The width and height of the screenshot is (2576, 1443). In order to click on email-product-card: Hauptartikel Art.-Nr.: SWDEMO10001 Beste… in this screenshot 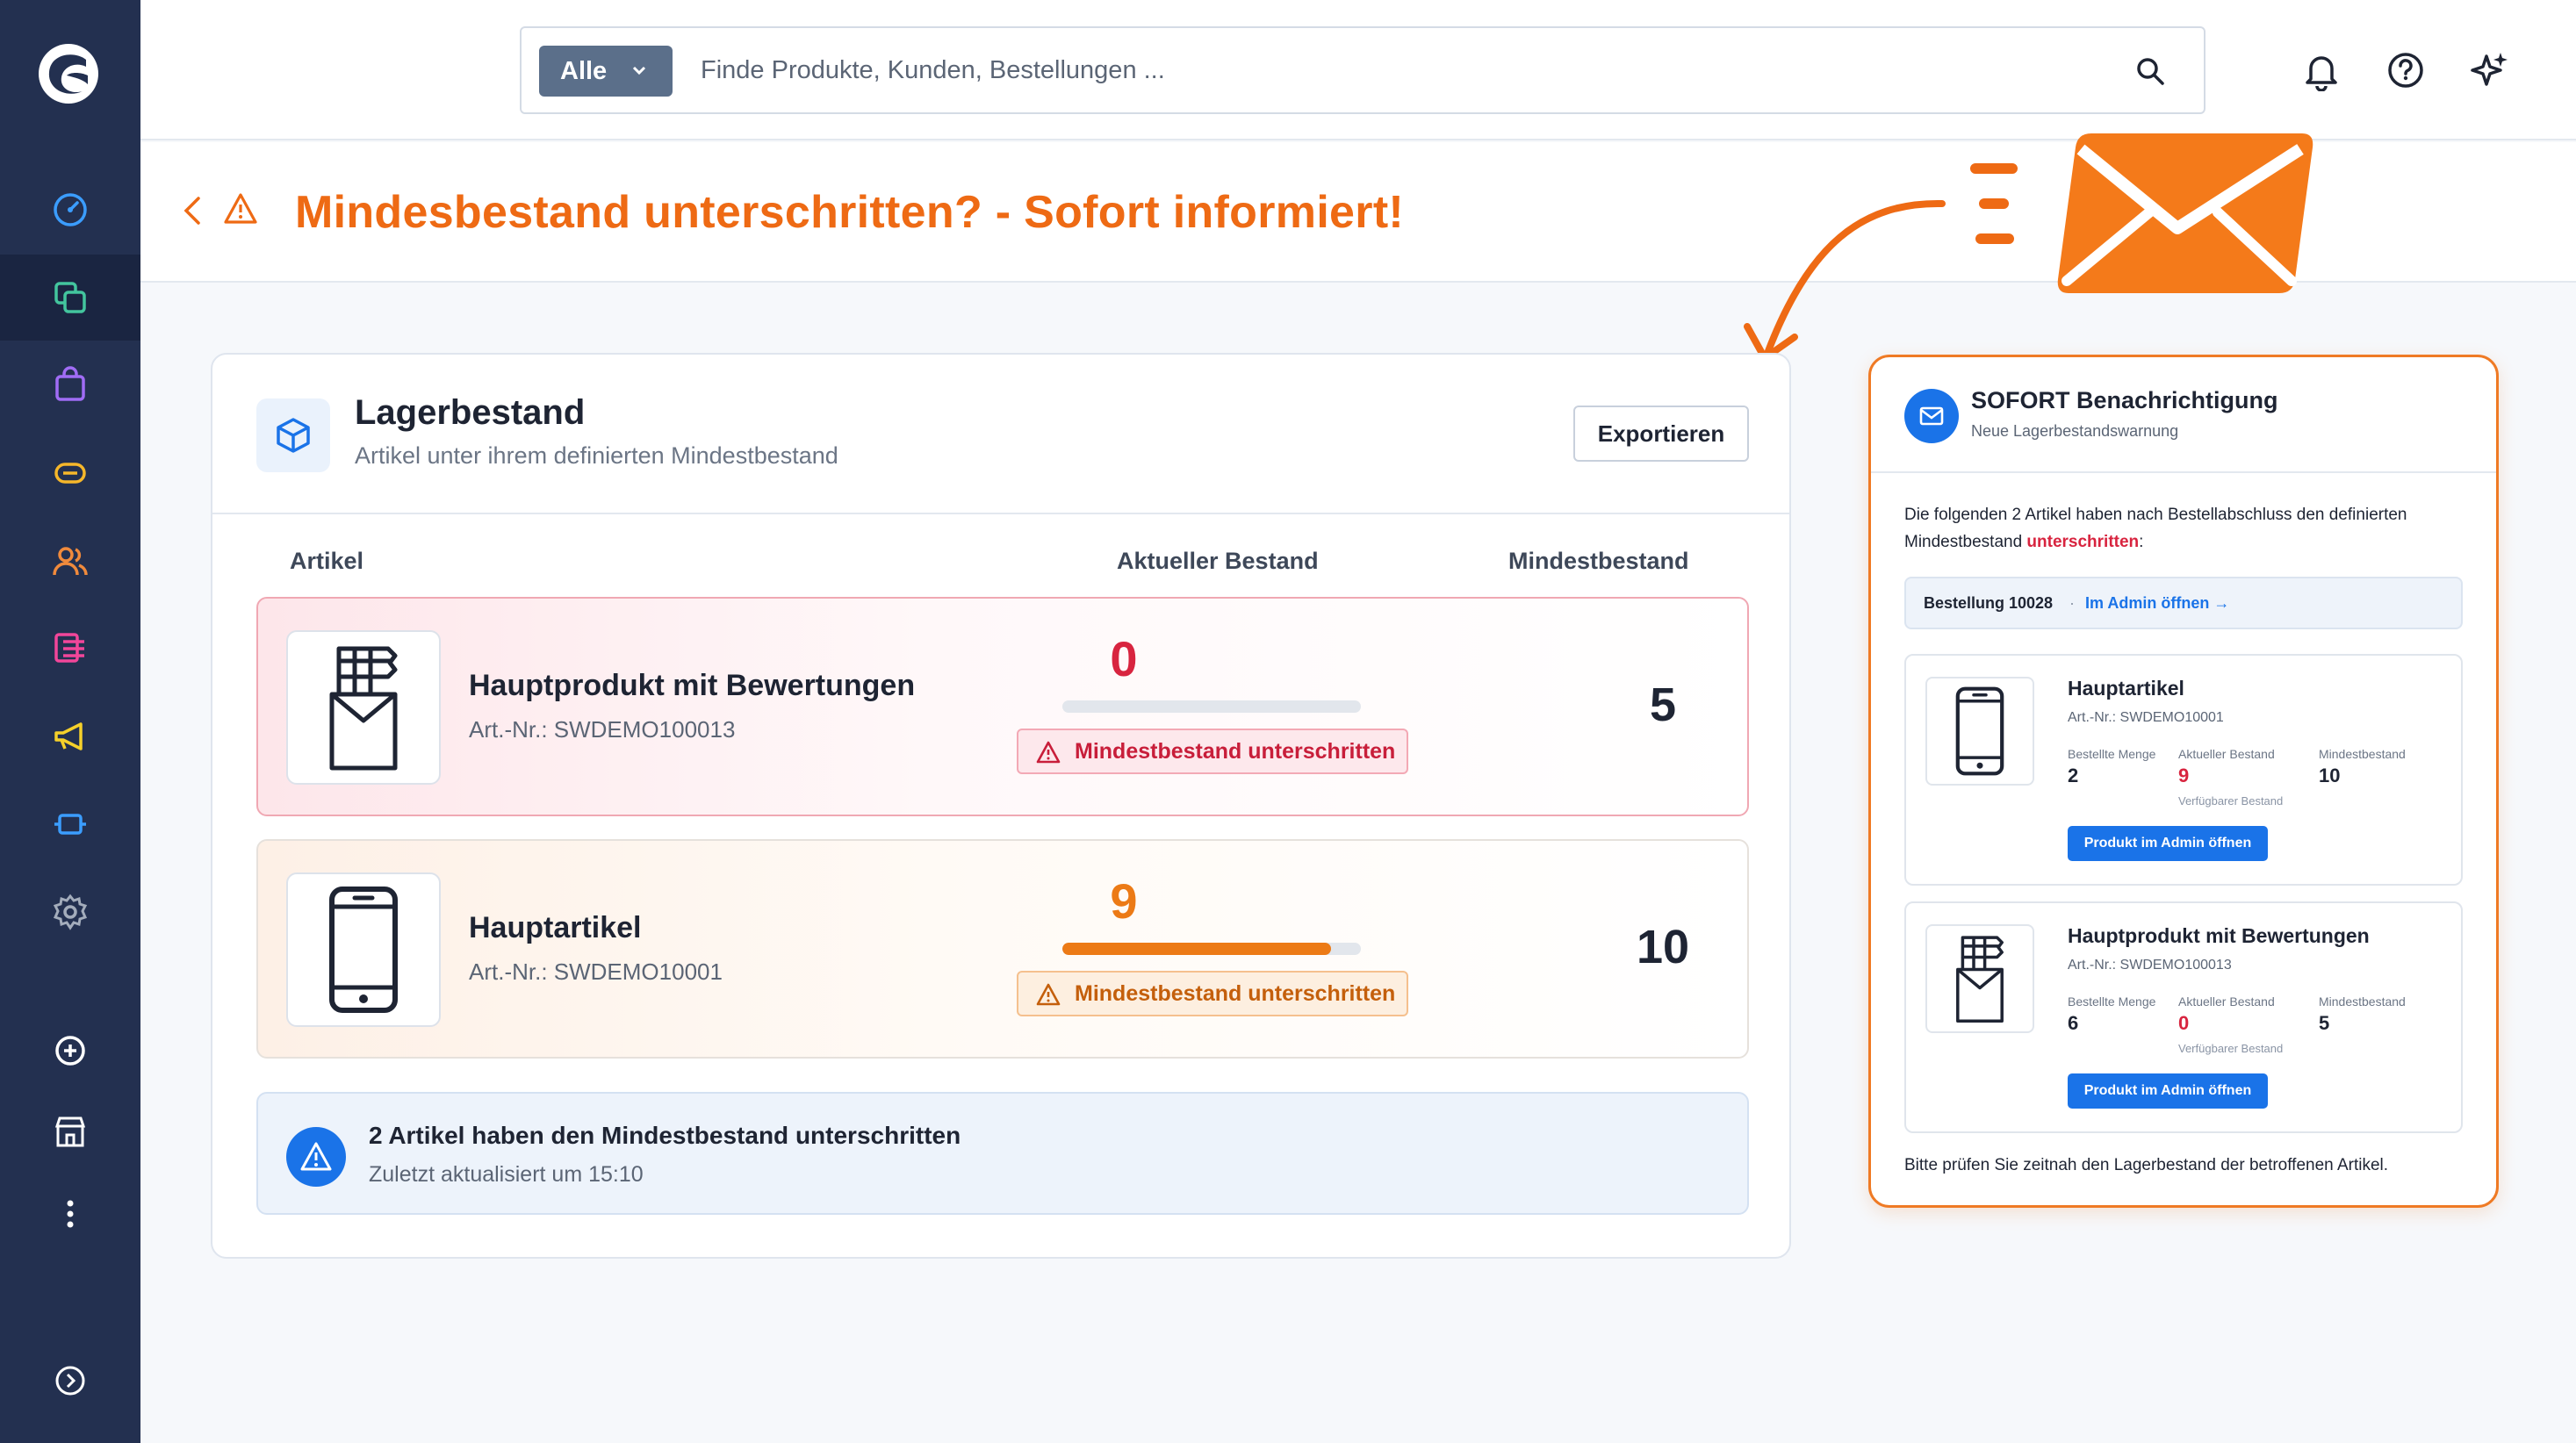, I will do `click(2183, 770)`.